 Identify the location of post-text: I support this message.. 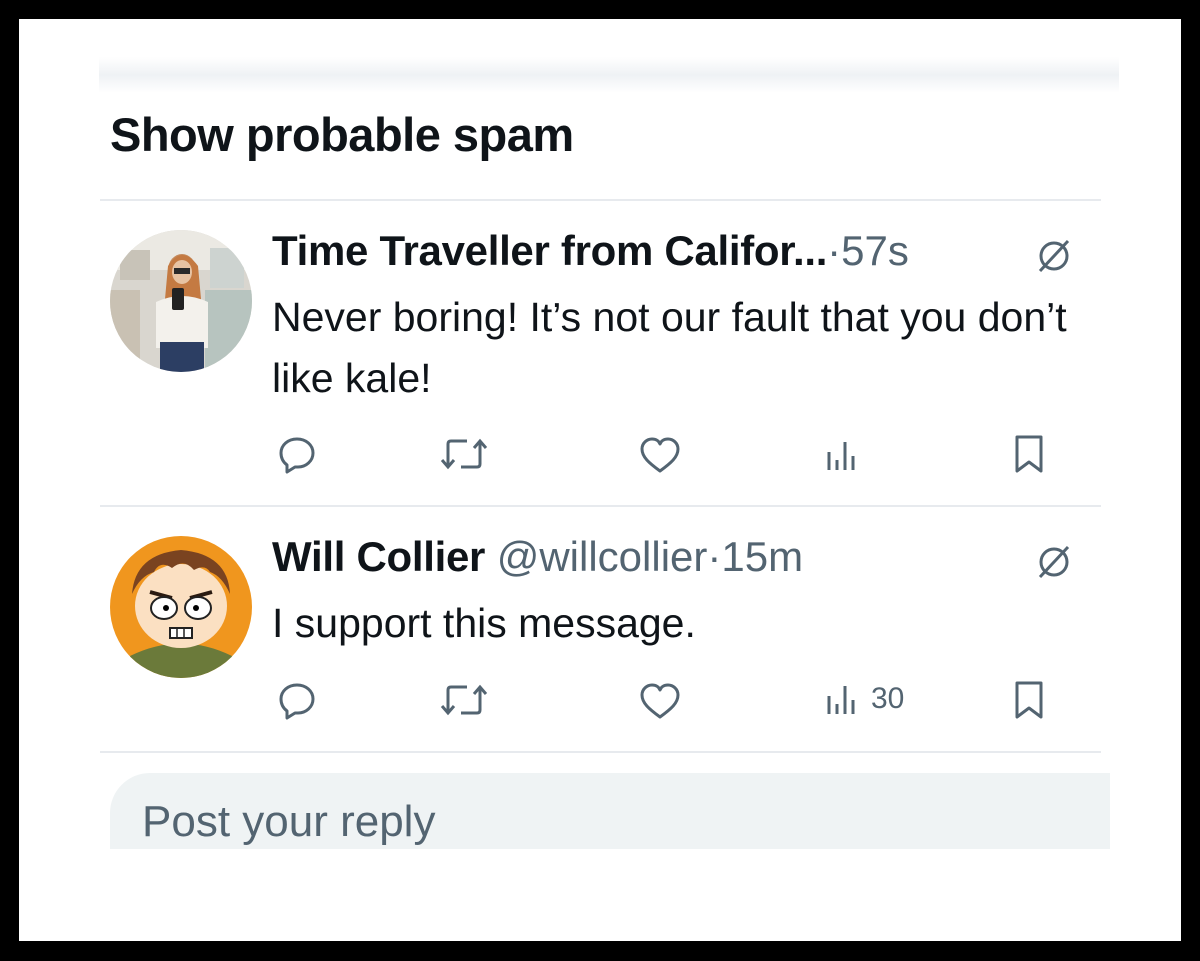
(484, 623).